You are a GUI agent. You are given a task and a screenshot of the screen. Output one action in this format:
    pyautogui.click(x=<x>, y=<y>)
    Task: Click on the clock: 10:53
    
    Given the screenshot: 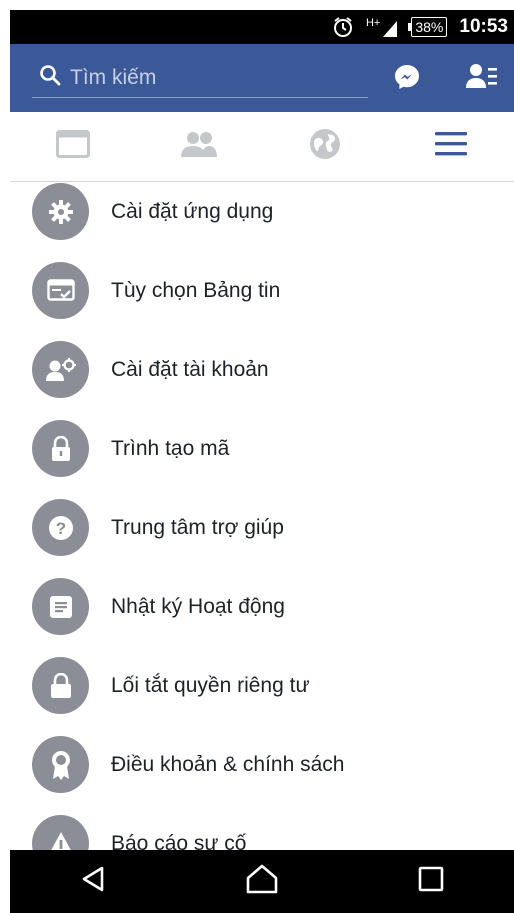 What is the action you would take?
    pyautogui.click(x=483, y=26)
    